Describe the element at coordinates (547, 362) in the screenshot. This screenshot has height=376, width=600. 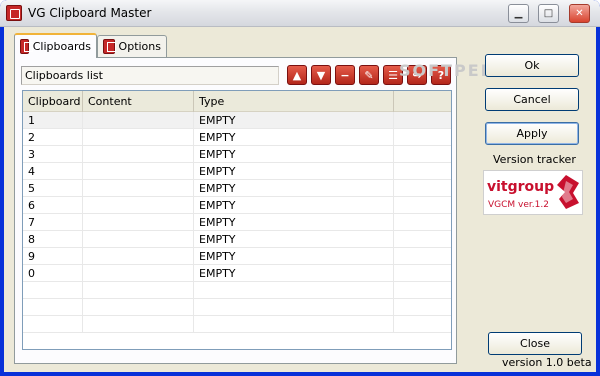
I see `version-label: version 1.0 beta` at that location.